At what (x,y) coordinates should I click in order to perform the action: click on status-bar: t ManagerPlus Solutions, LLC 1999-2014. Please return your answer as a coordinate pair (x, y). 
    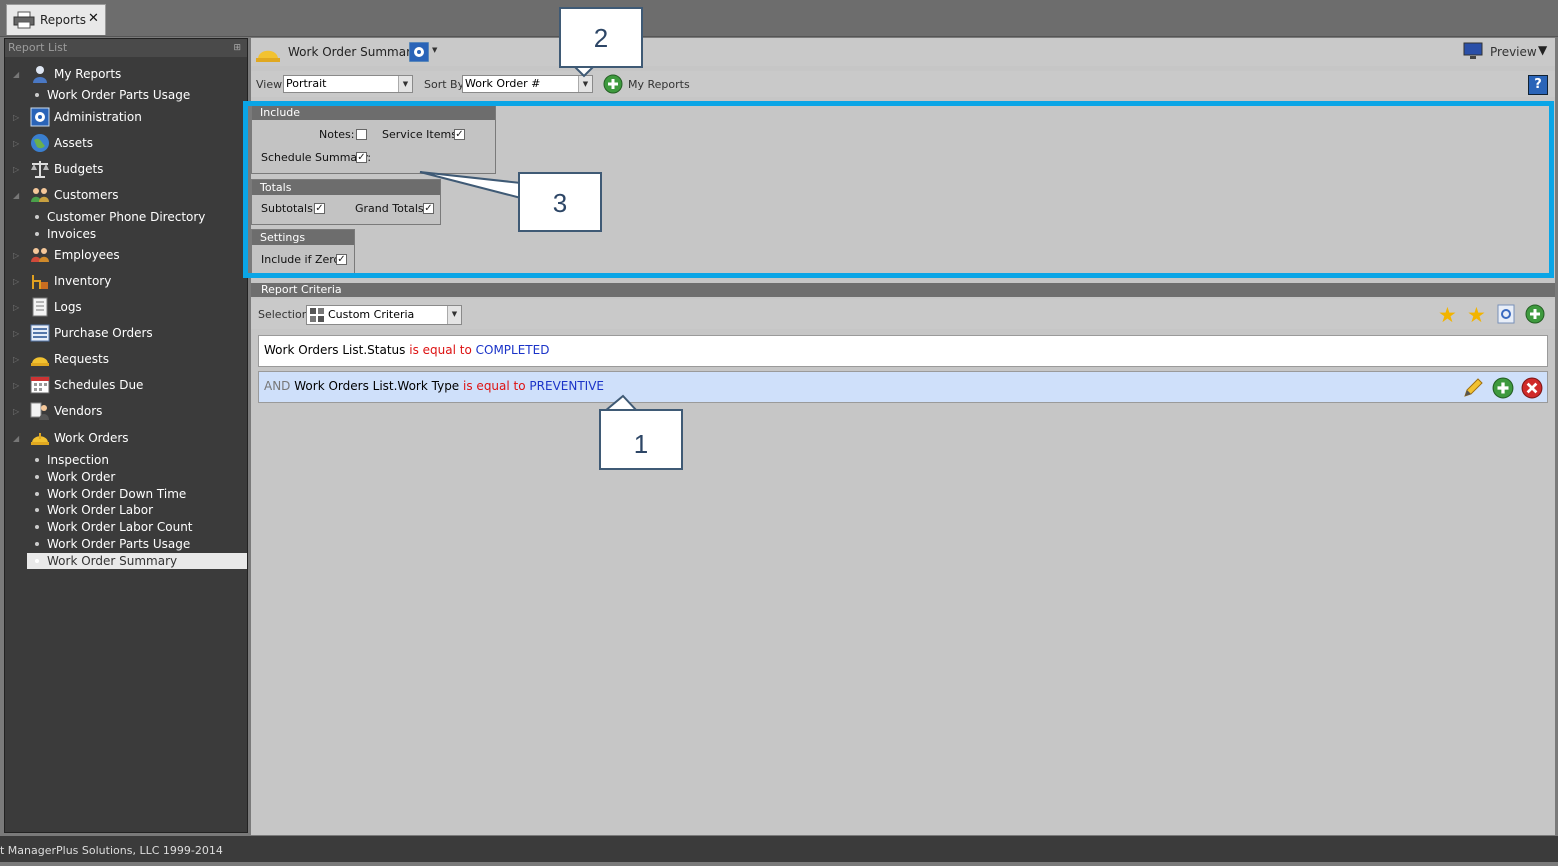
    Looking at the image, I should click on (779, 849).